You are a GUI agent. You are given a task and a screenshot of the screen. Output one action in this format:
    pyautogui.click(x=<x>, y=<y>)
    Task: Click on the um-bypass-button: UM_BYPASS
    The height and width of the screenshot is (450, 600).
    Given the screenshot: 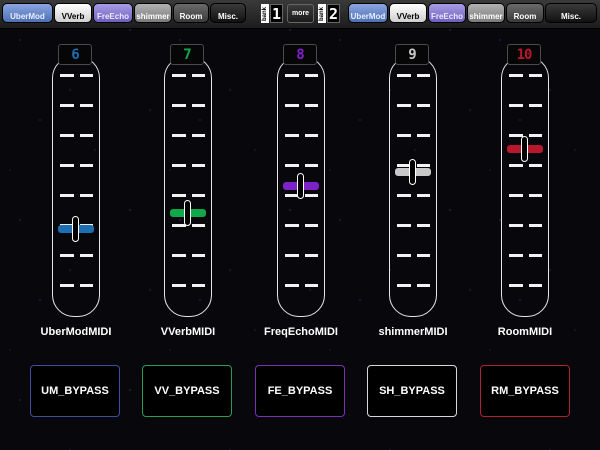 What is the action you would take?
    pyautogui.click(x=75, y=391)
    